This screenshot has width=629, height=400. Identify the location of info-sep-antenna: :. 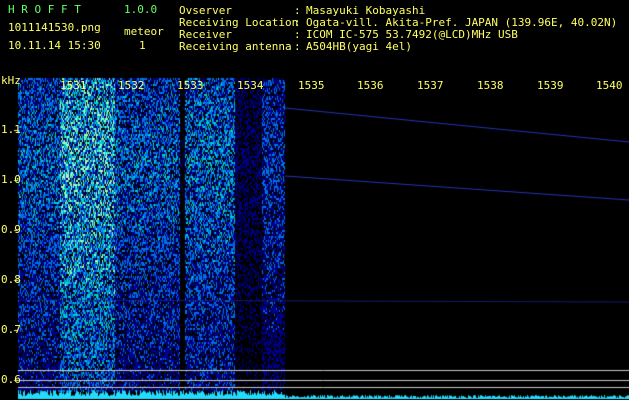
(297, 46).